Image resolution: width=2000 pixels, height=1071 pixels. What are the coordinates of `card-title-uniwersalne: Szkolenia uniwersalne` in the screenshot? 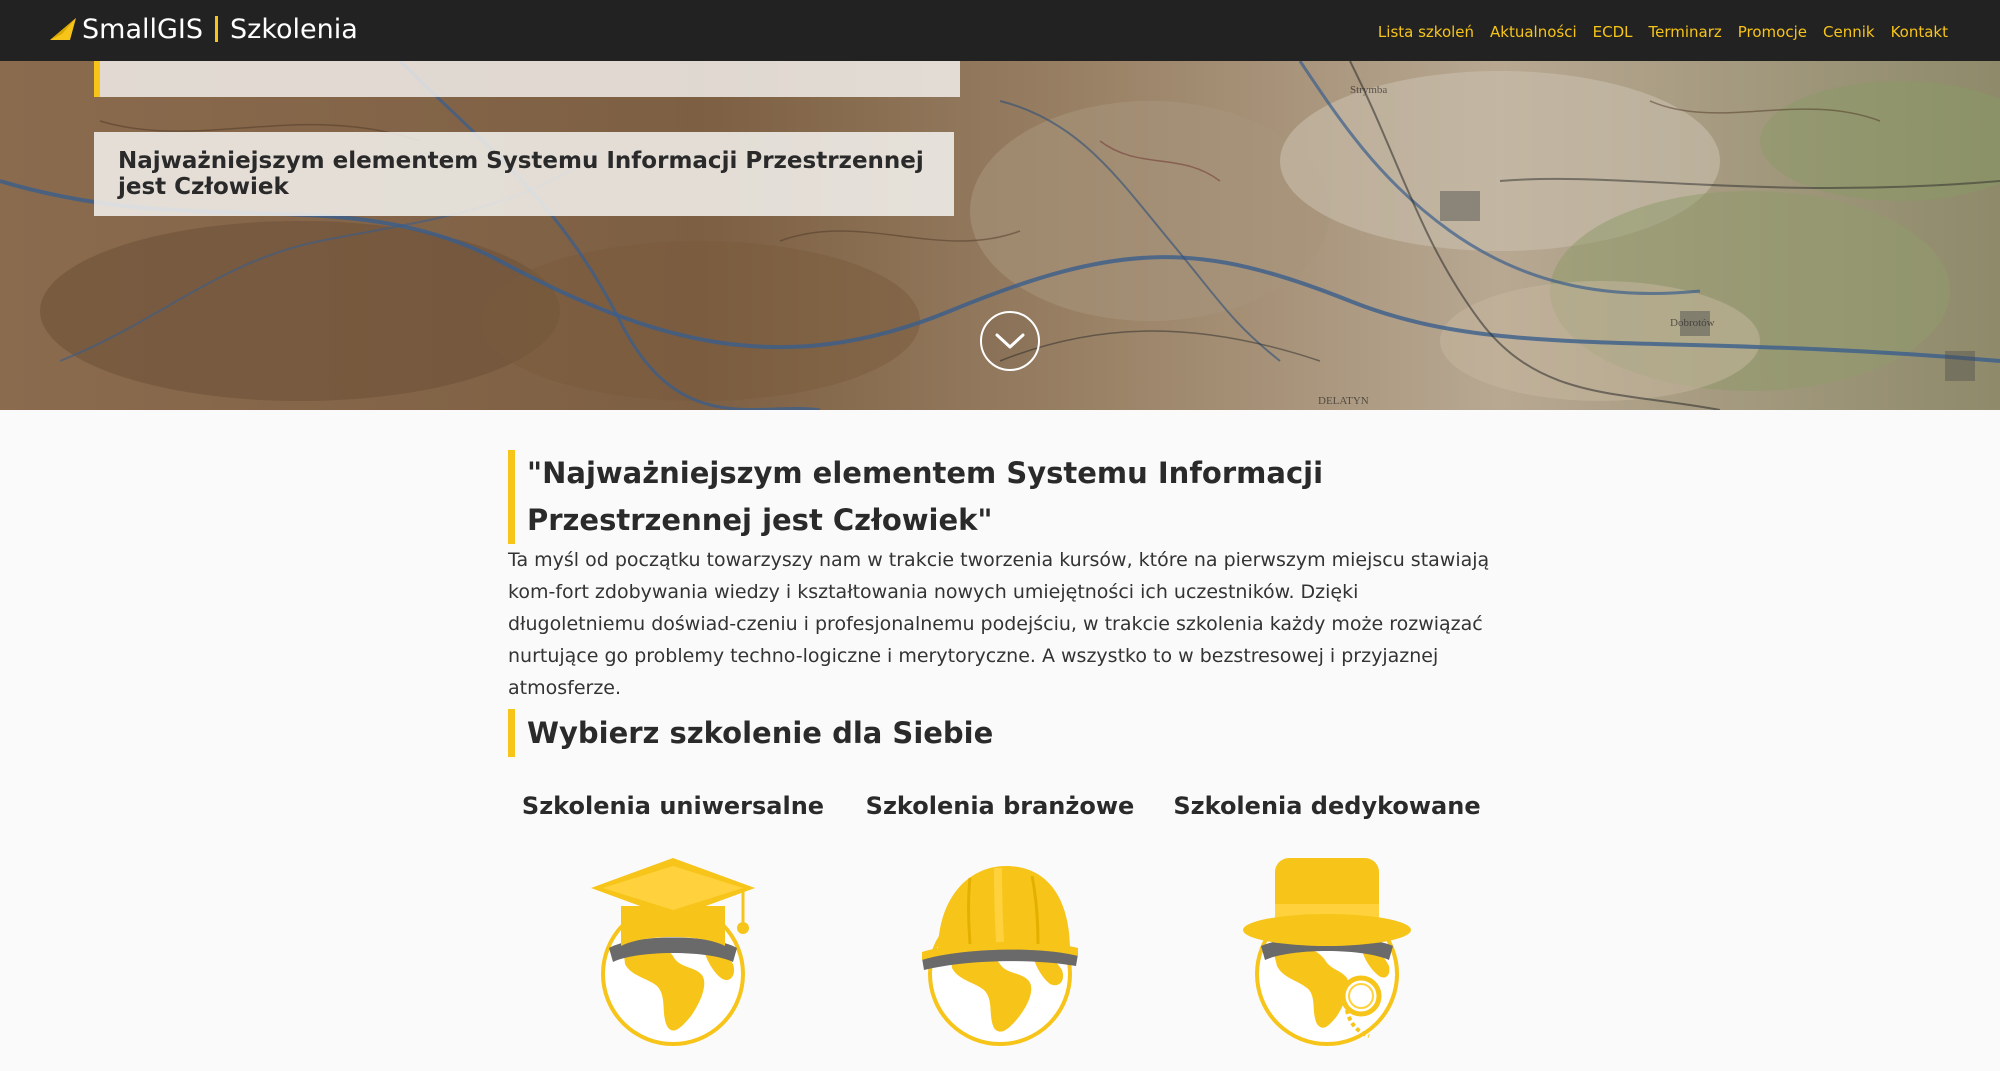 It's located at (673, 806).